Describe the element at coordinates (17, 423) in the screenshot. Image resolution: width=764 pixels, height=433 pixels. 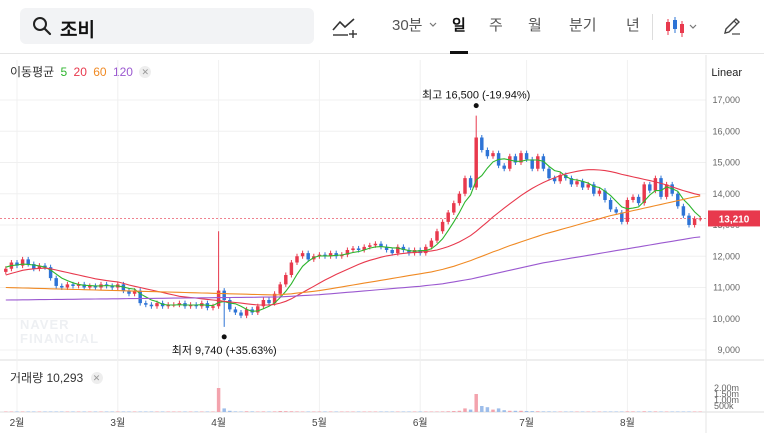
I see `x-tick-label: 2월` at that location.